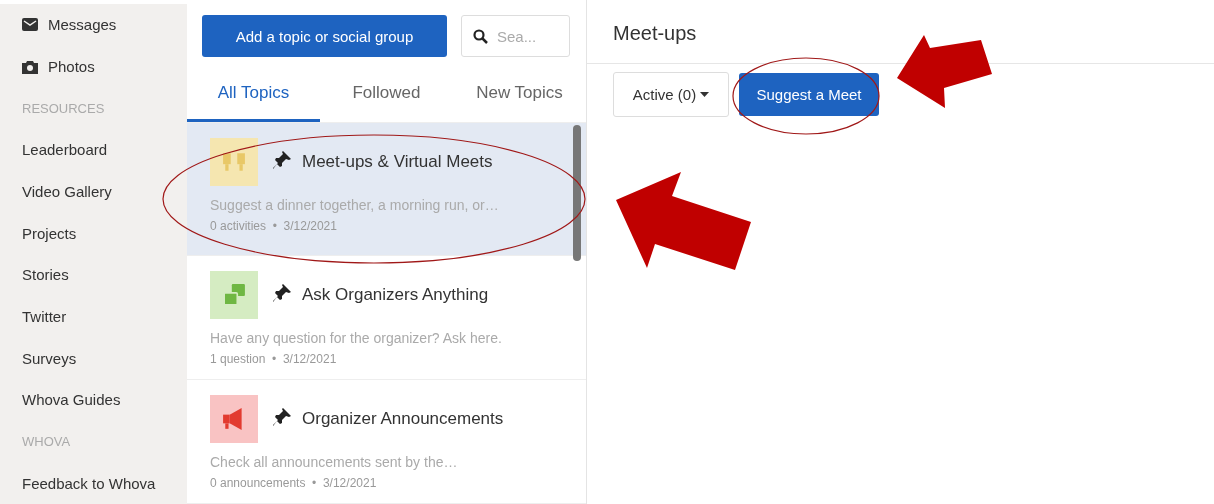  Describe the element at coordinates (386, 189) in the screenshot. I see `topic-item: Meet-ups & Virtual Meets Suggest a dinner together, a morning run, or… 0 activities • 3/12/2021` at that location.